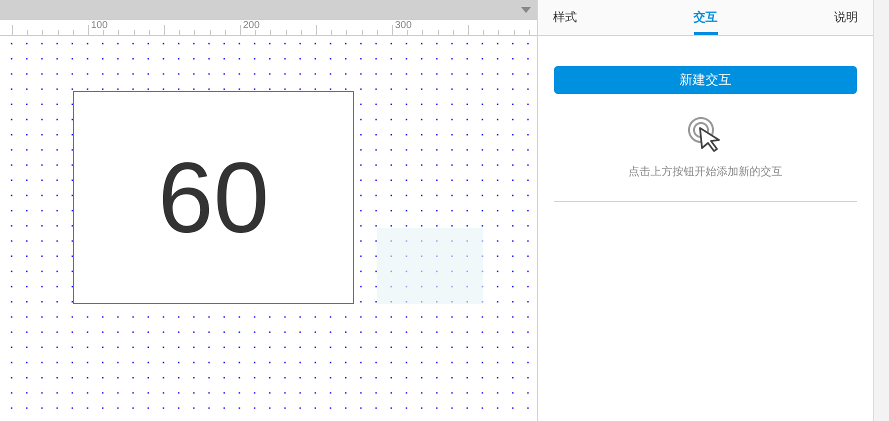 The width and height of the screenshot is (889, 421). Describe the element at coordinates (99, 26) in the screenshot. I see `ruler-label: 100` at that location.